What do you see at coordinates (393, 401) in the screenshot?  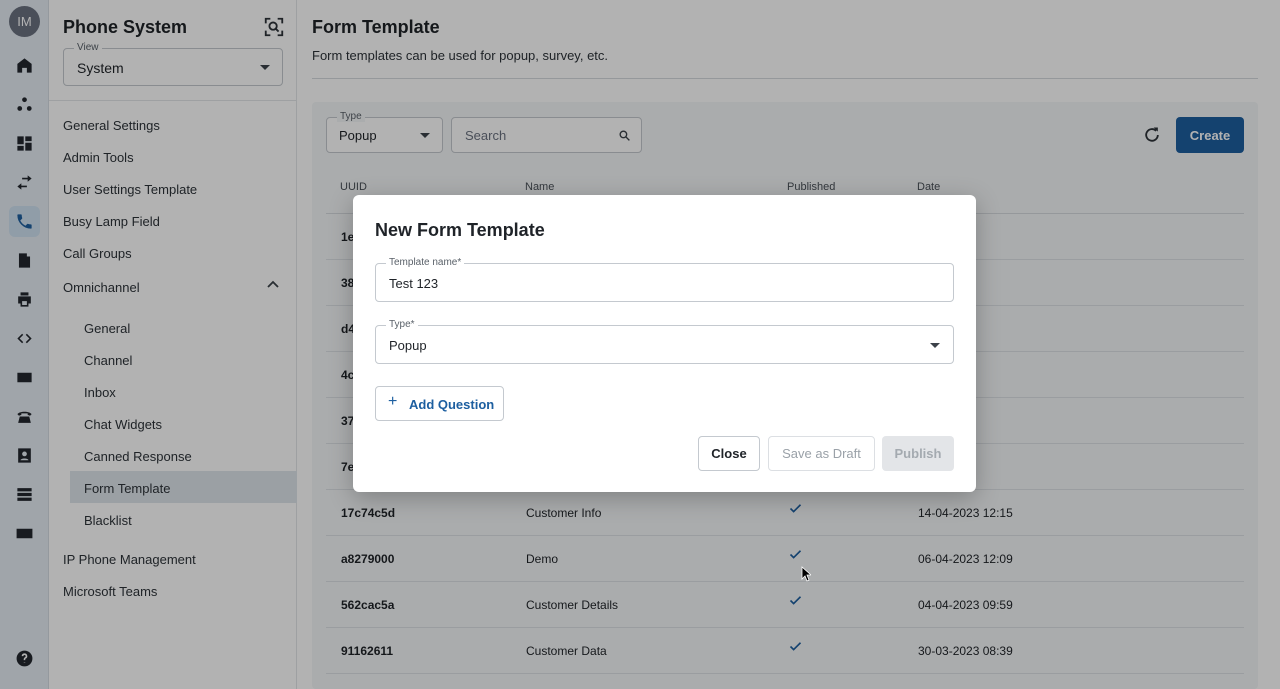 I see `plus-icon: +` at bounding box center [393, 401].